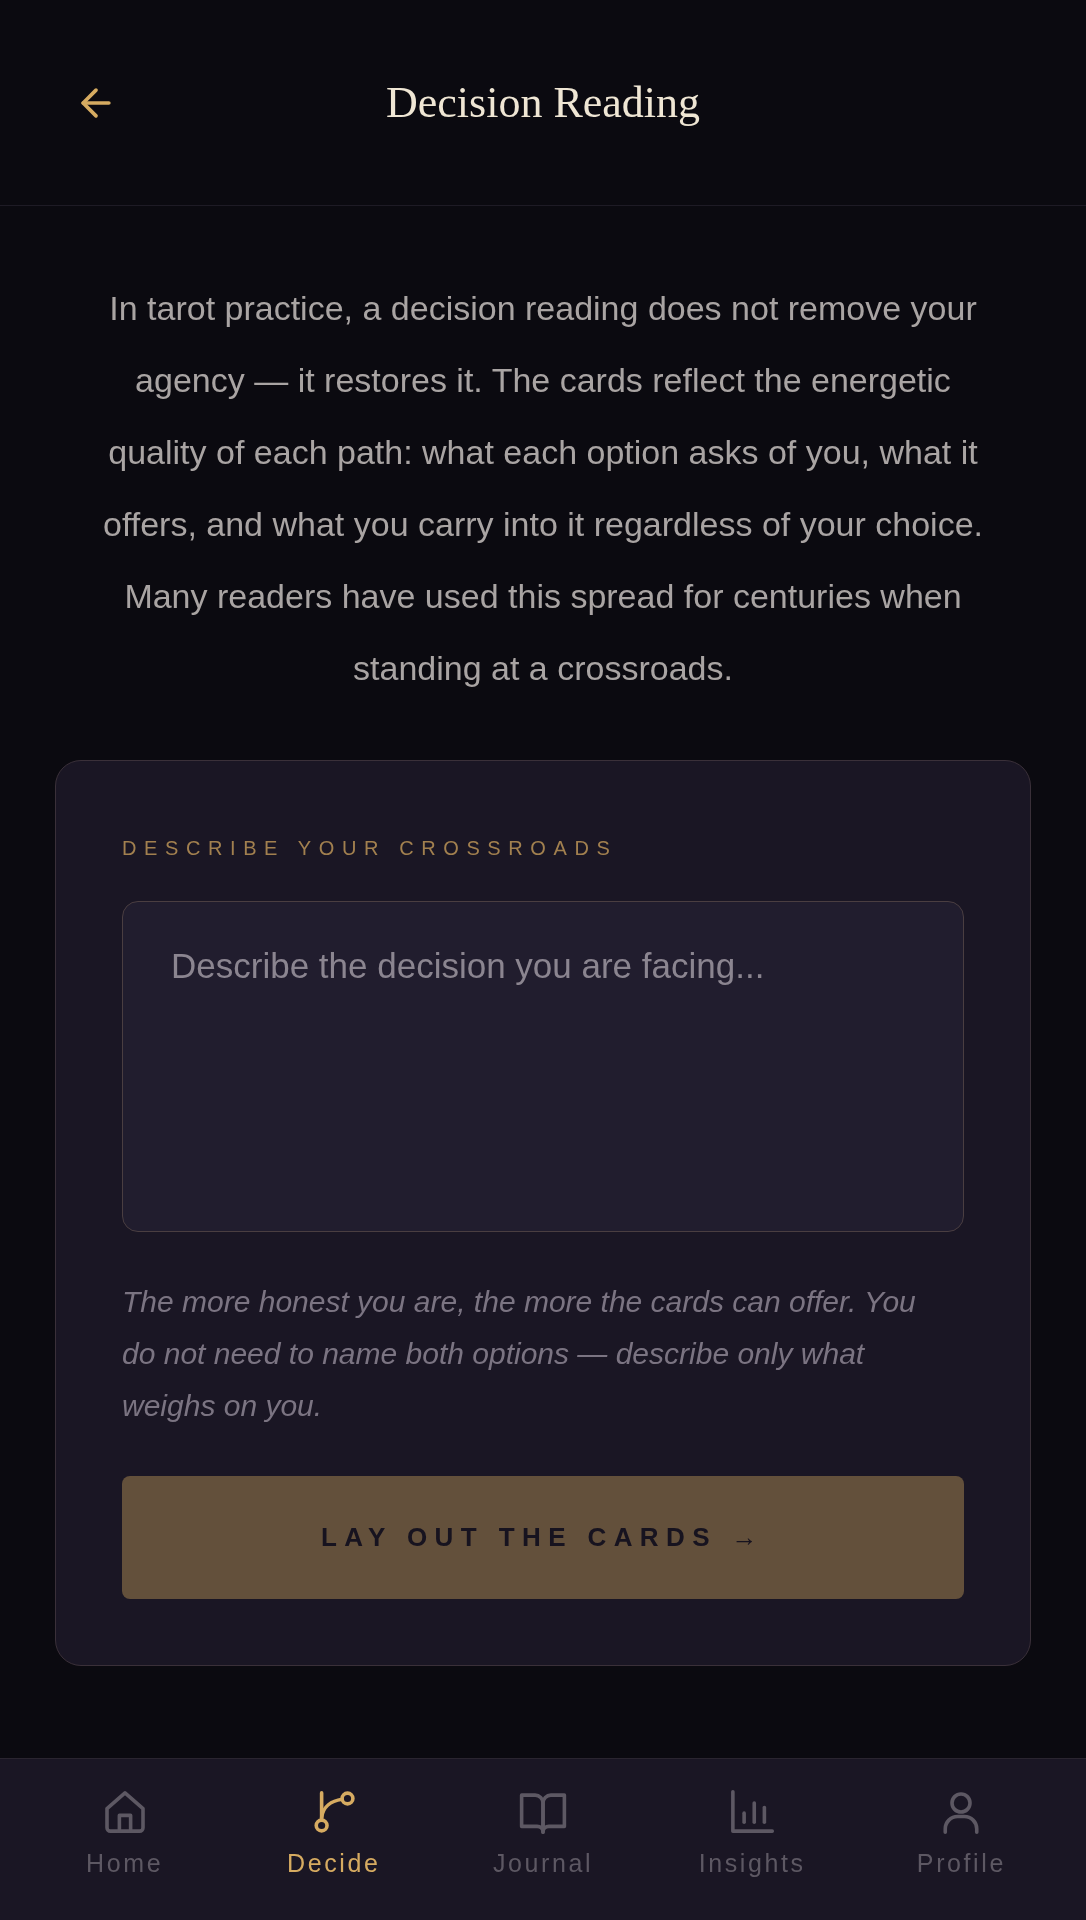 This screenshot has width=1086, height=1920. Describe the element at coordinates (519, 1354) in the screenshot. I see `hint-text: The more honest you are, the more the cards can offer. You do not need to name both options — describe only what weighs on you.` at that location.